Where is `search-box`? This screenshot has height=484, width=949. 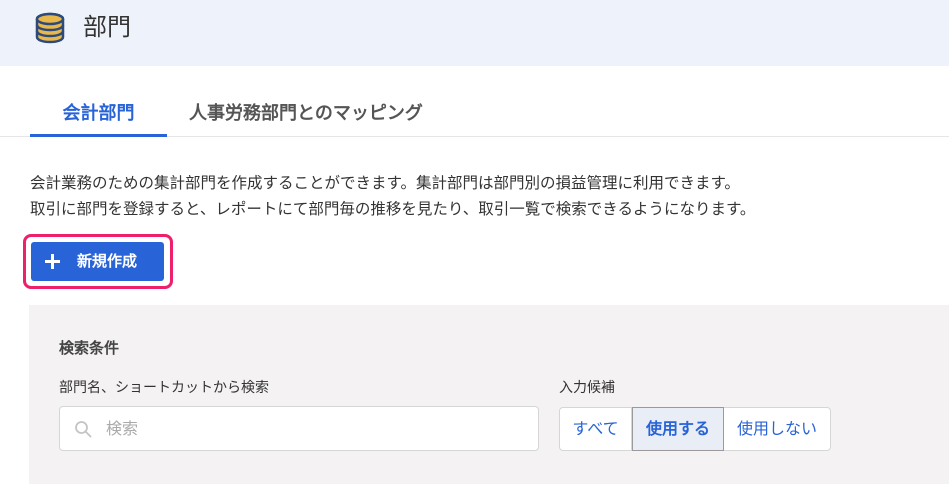 search-box is located at coordinates (299, 428).